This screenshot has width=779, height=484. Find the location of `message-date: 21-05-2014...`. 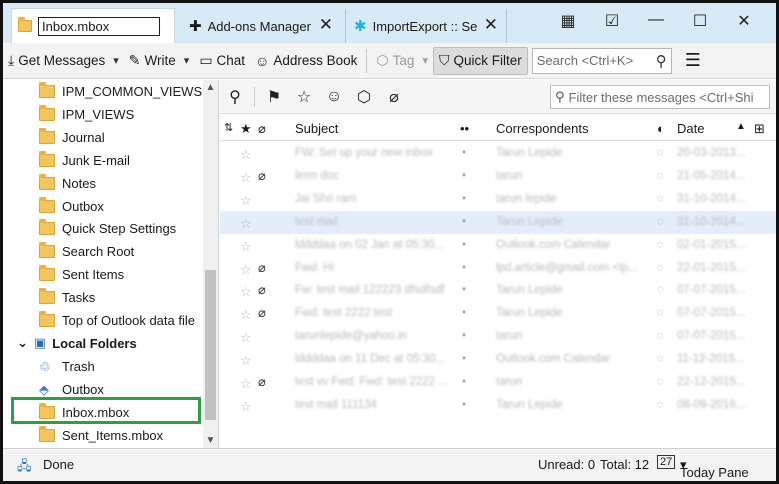

message-date: 21-05-2014... is located at coordinates (711, 175).